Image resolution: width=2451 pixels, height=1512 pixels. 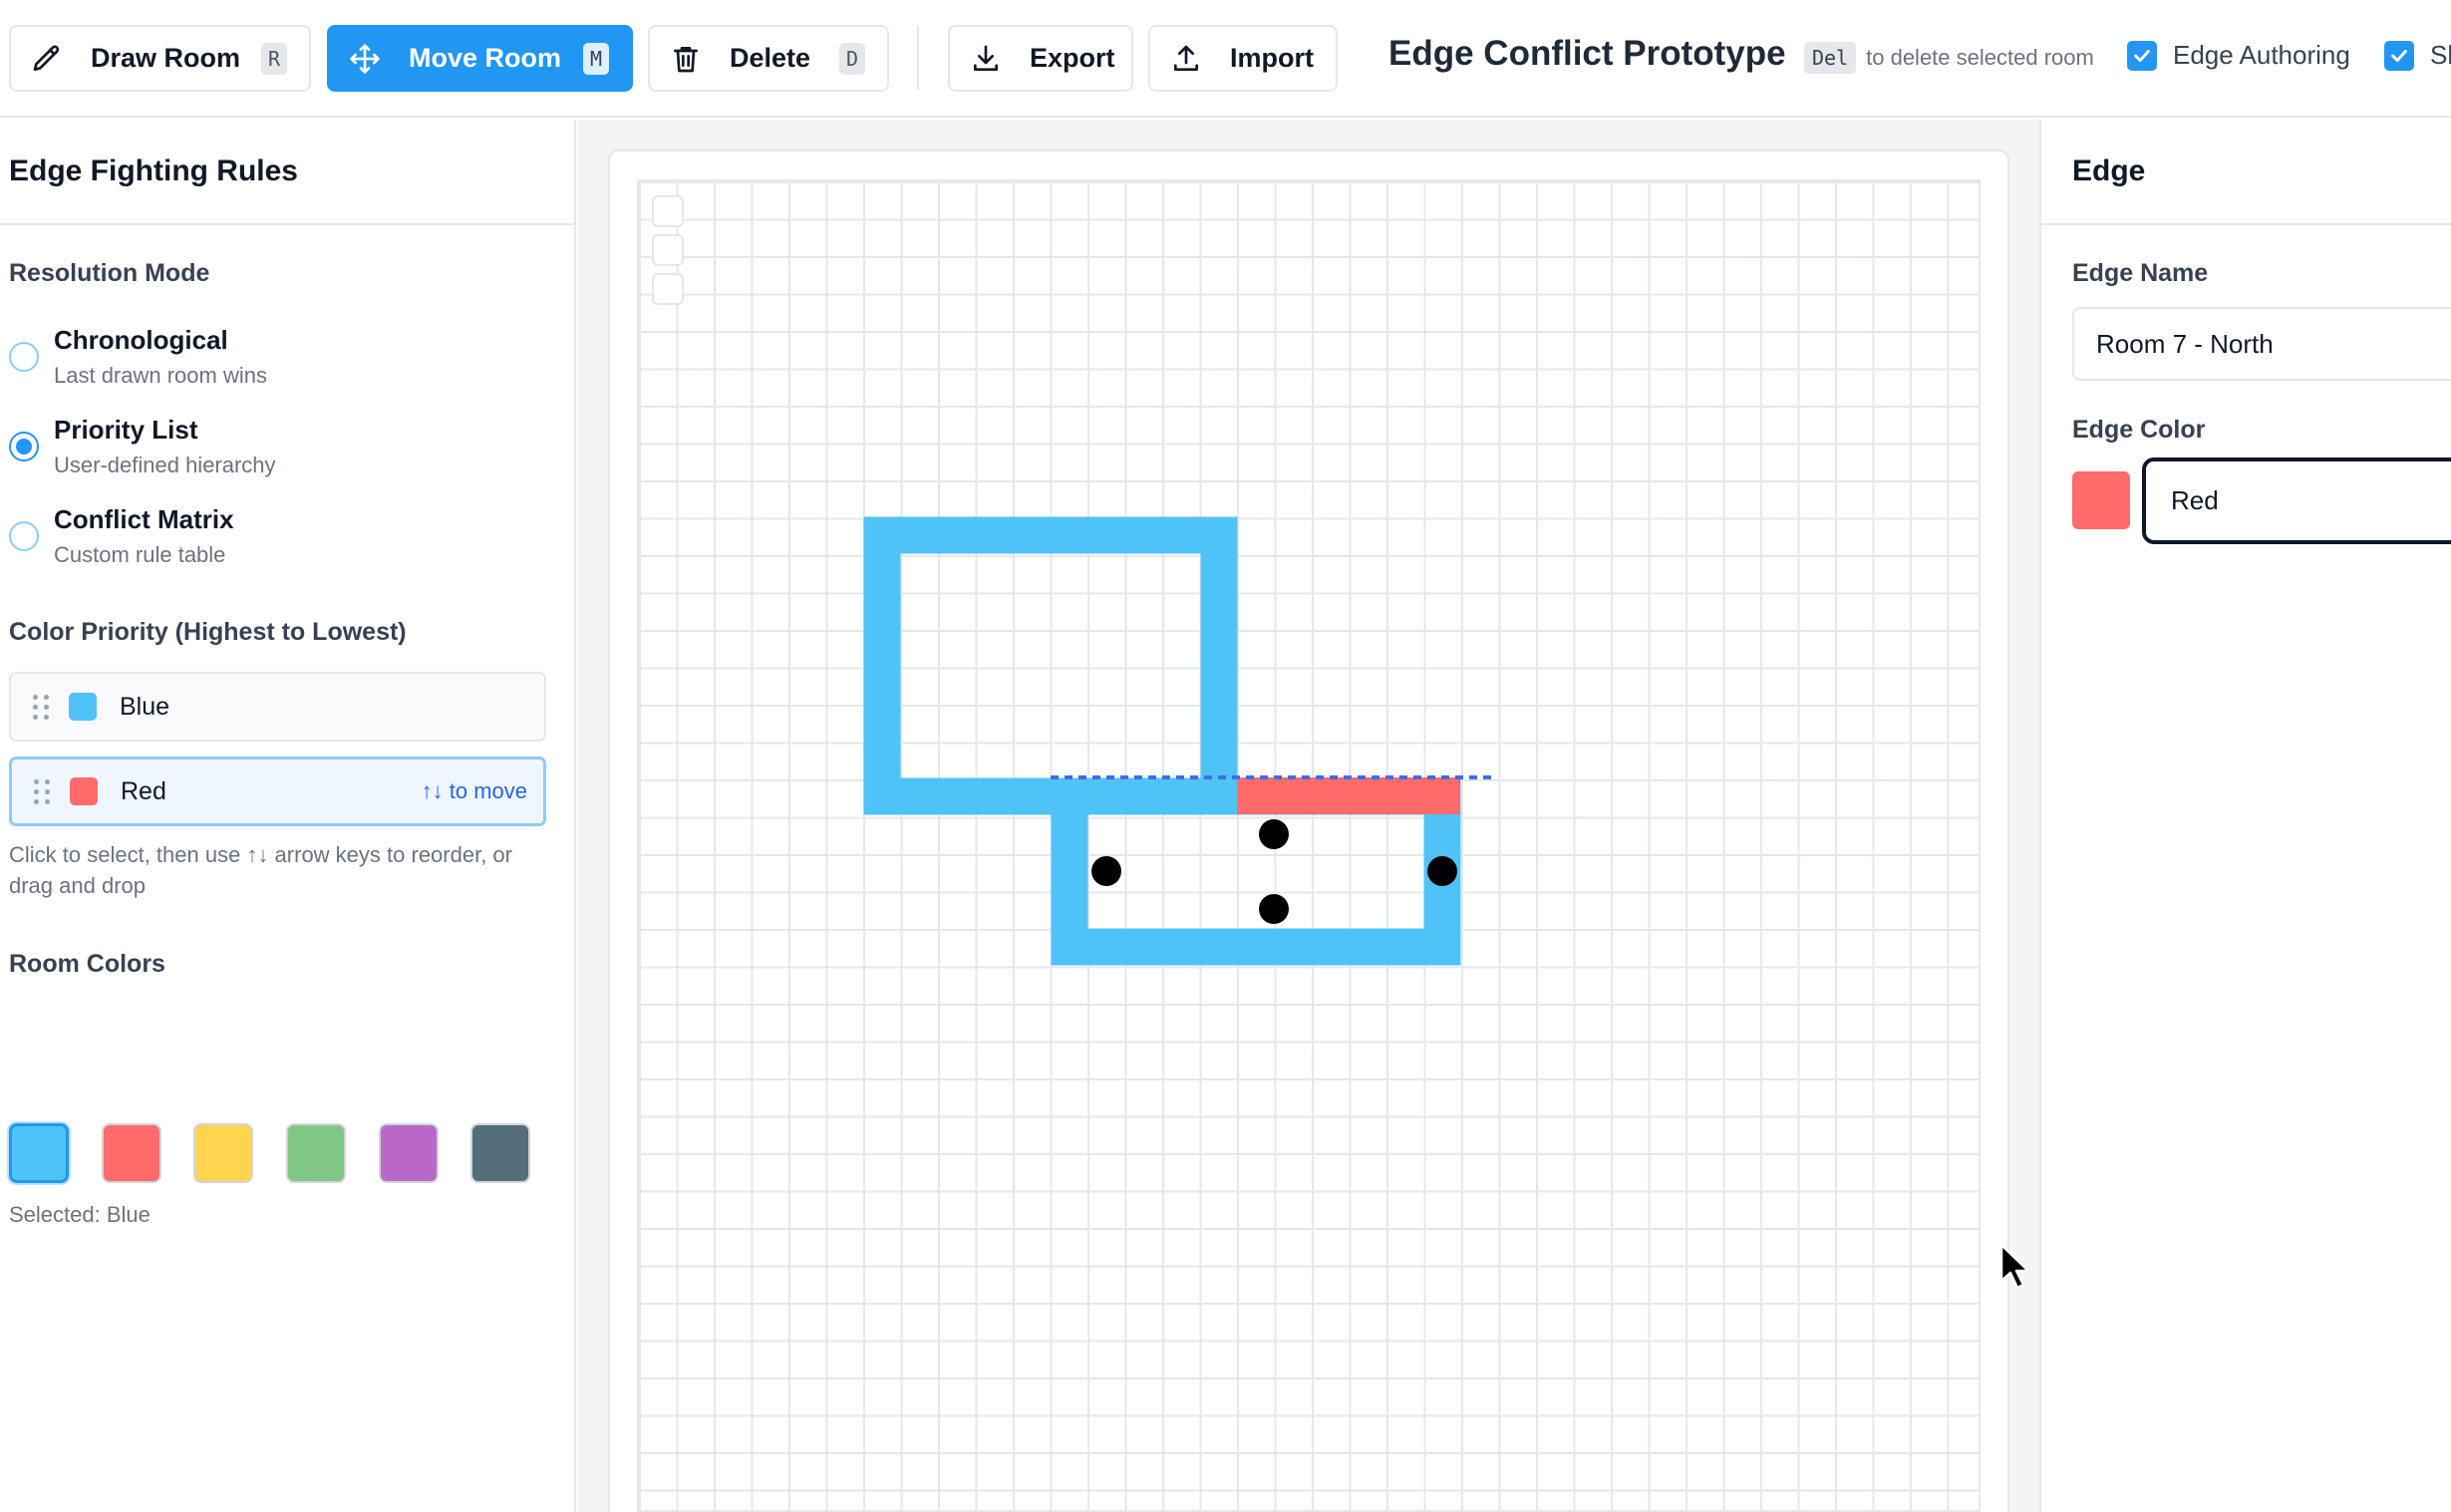 What do you see at coordinates (1348, 796) in the screenshot?
I see `edge-red-segment` at bounding box center [1348, 796].